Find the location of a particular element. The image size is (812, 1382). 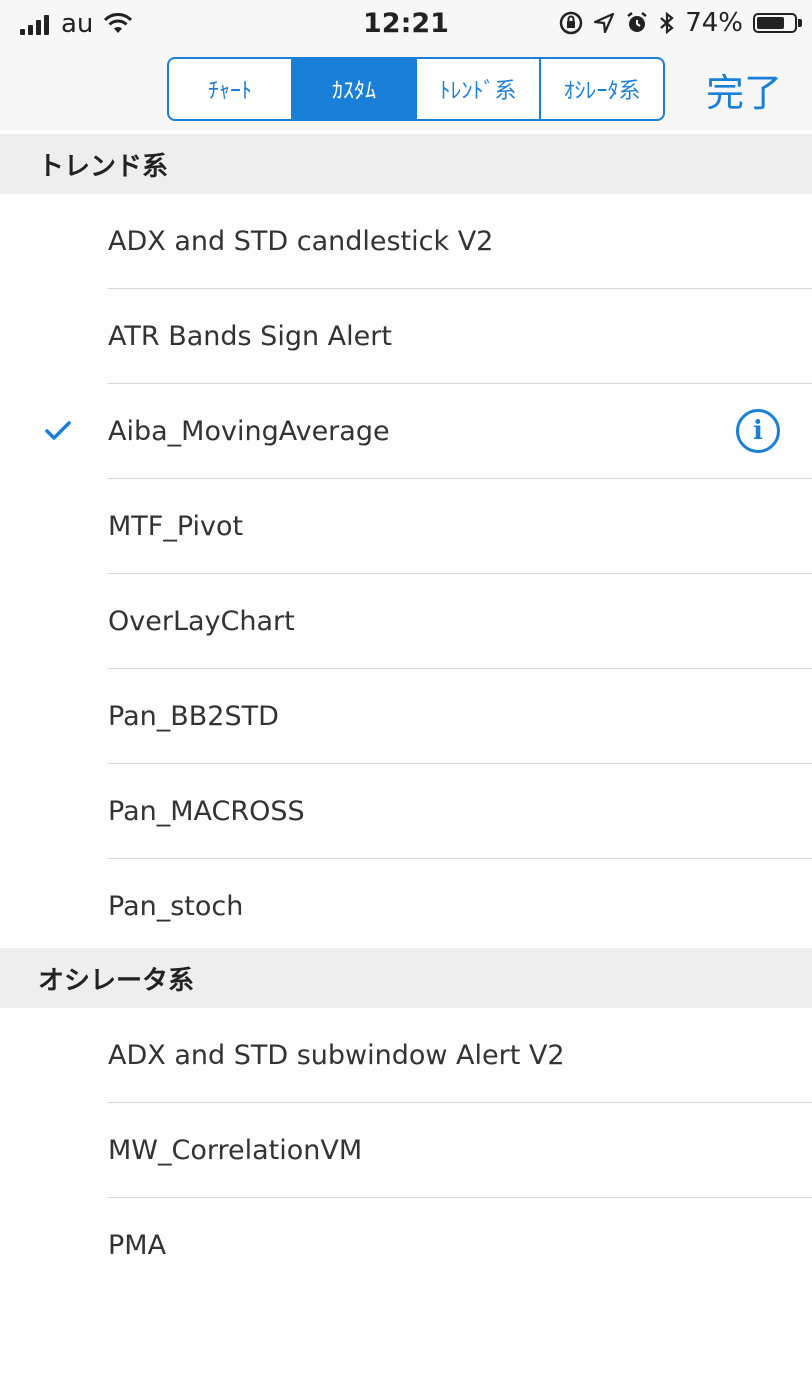

list-item: ADX and STD candlestick V2 is located at coordinates (406, 241).